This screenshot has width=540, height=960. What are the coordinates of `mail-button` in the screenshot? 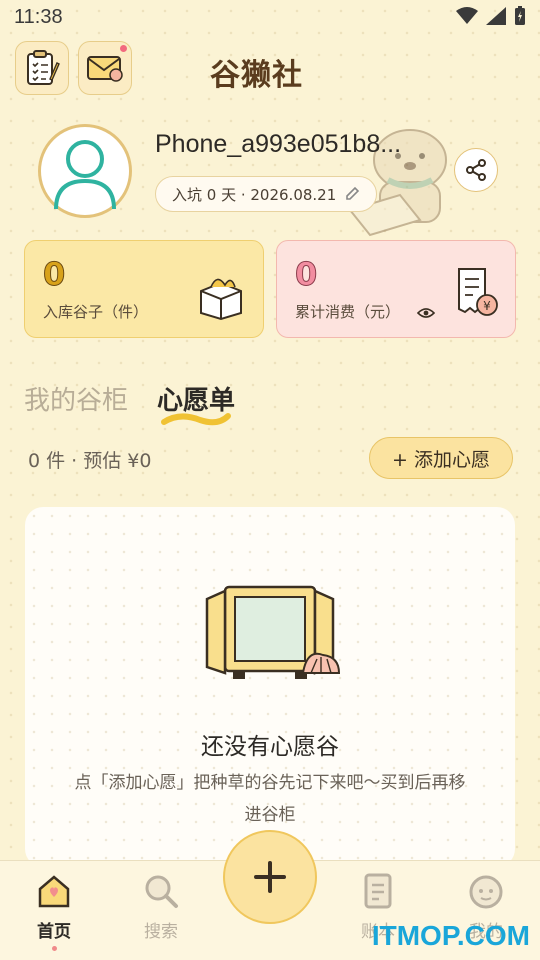 It's located at (105, 68).